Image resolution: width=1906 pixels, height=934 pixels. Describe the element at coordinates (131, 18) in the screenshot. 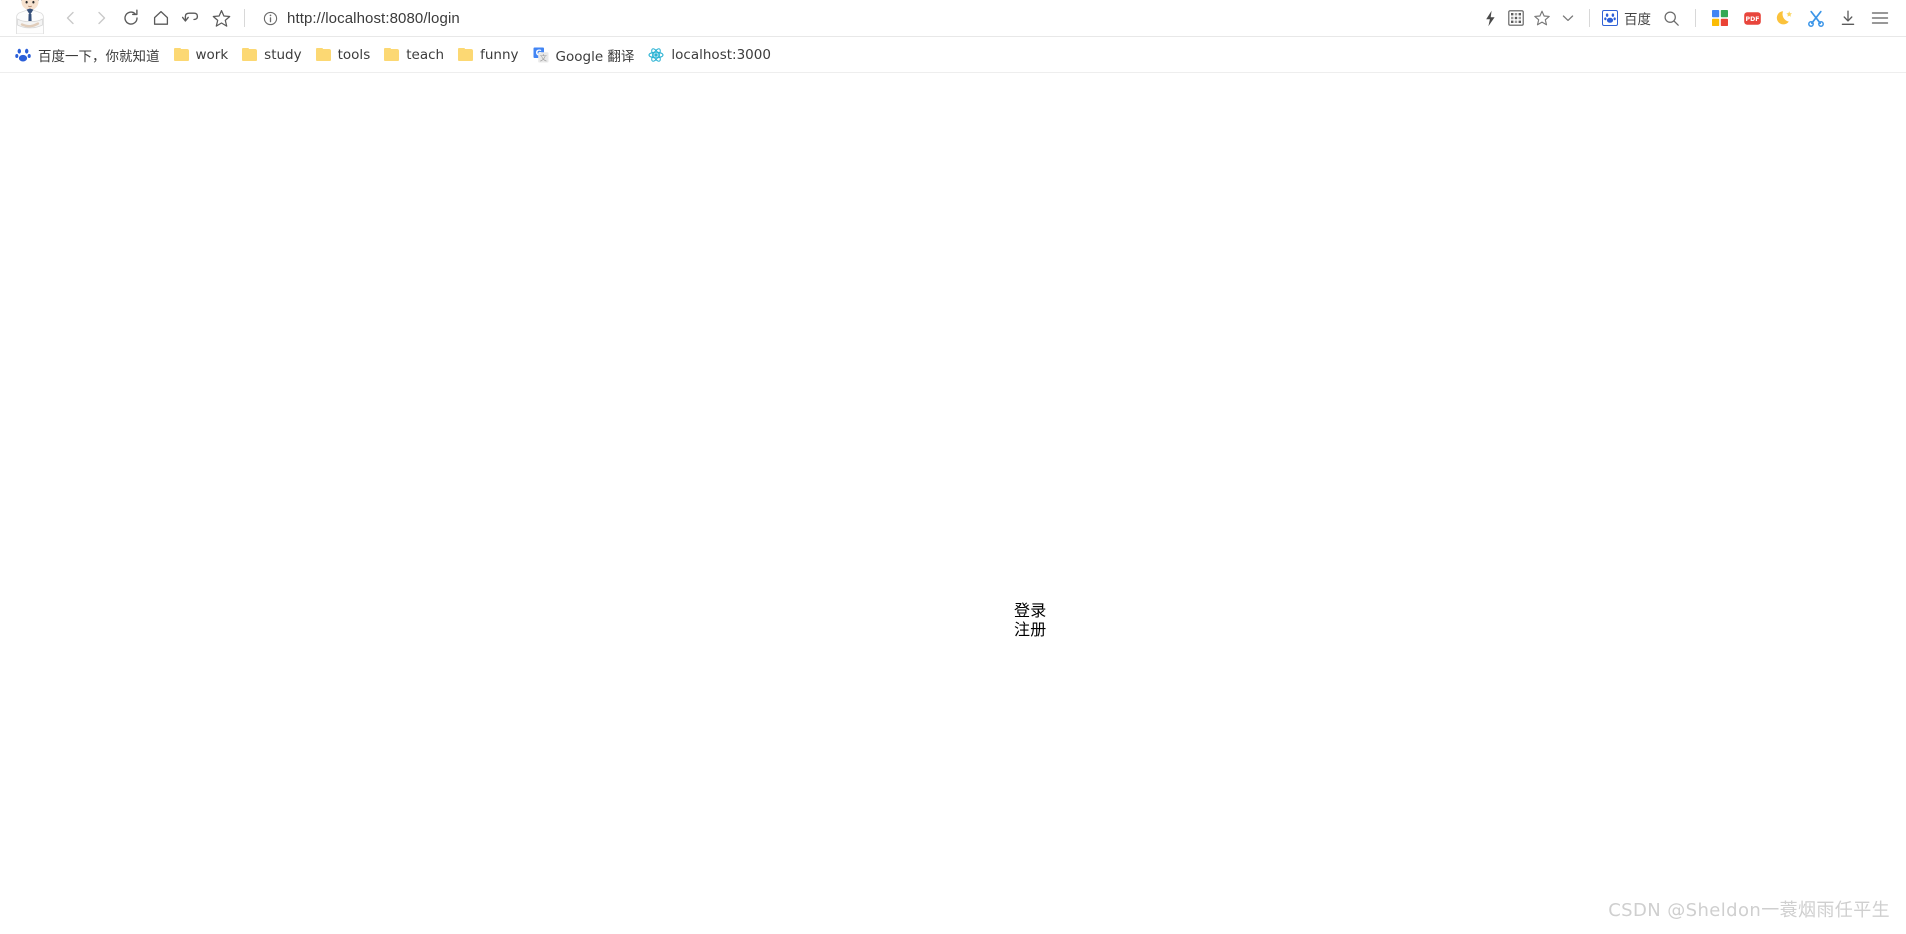

I see `reload-button` at that location.